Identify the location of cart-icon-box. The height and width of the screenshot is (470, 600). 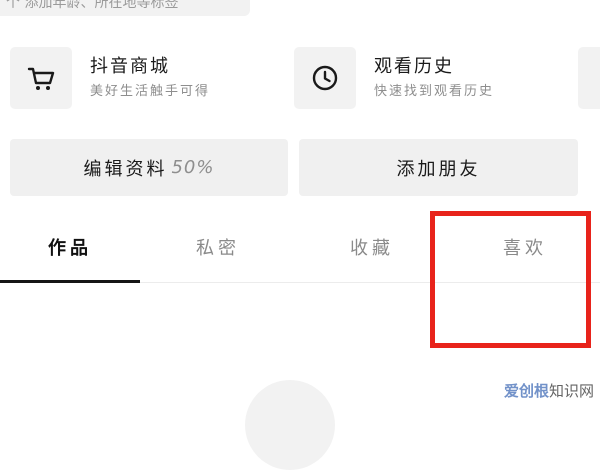
(41, 78).